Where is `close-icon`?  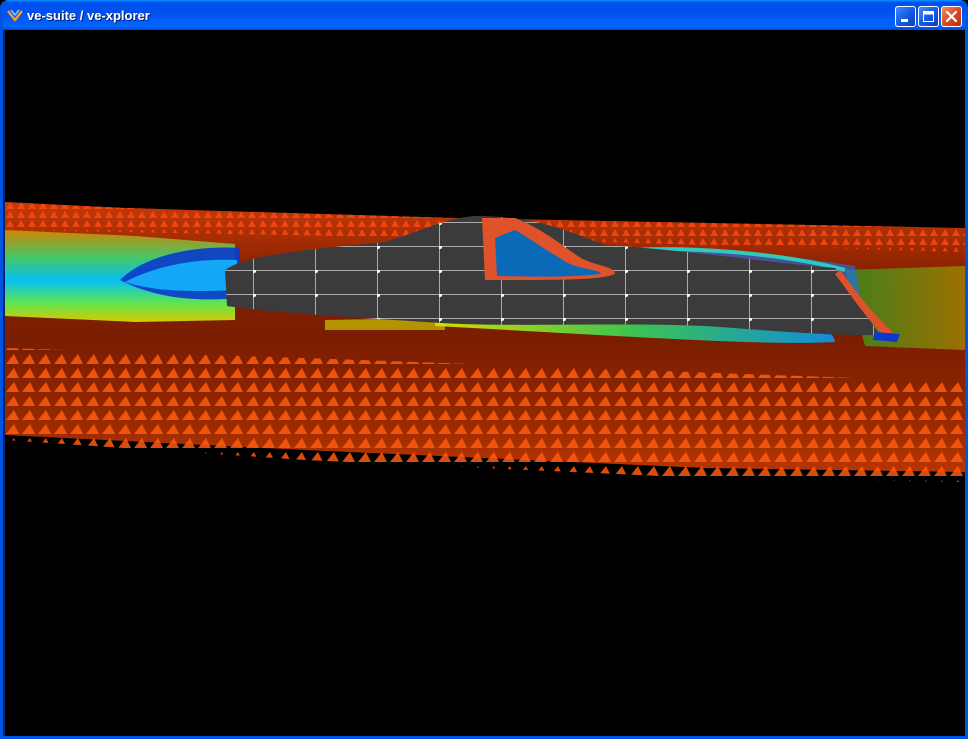
close-icon is located at coordinates (951, 16).